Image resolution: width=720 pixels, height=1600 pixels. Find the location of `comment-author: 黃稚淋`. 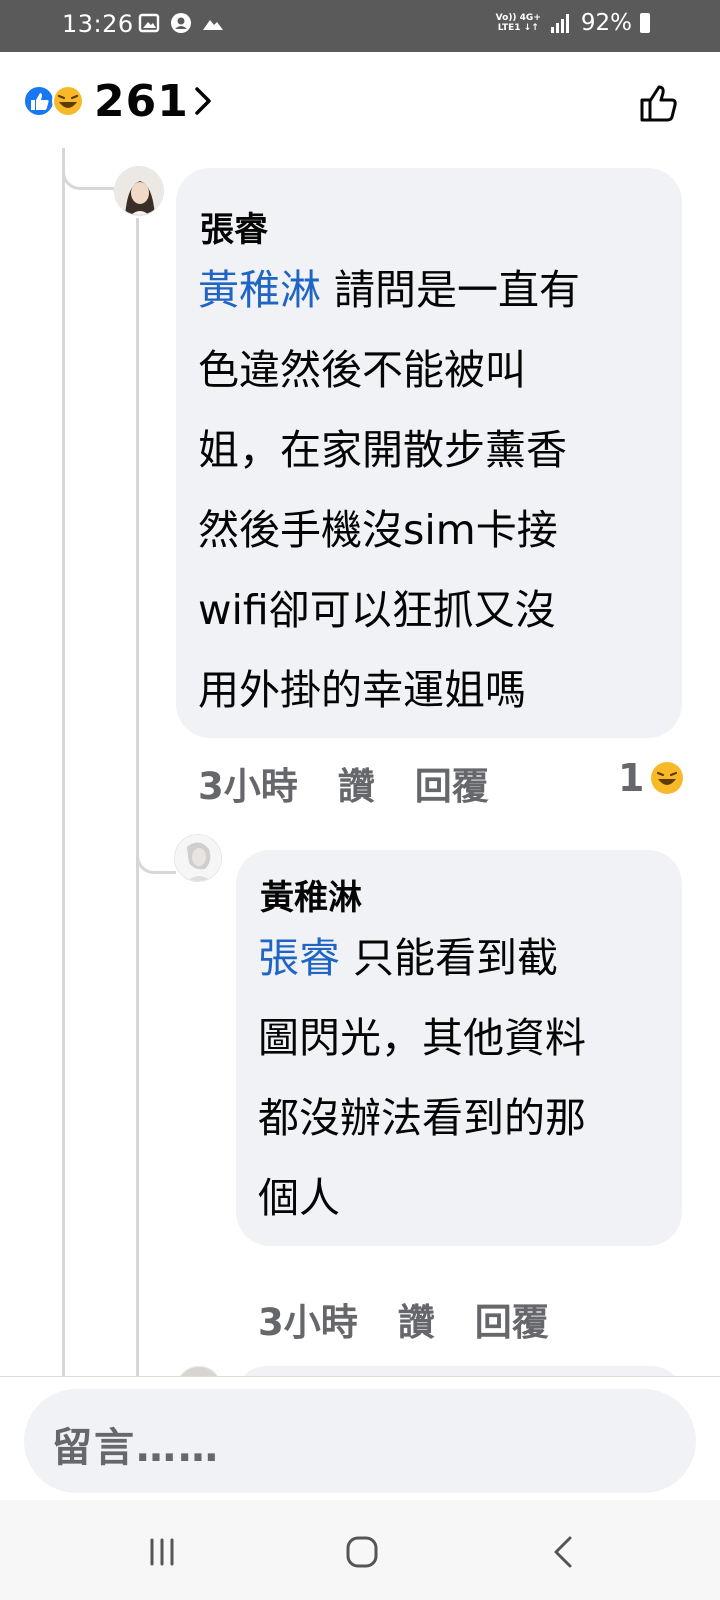

comment-author: 黃稚淋 is located at coordinates (311, 894).